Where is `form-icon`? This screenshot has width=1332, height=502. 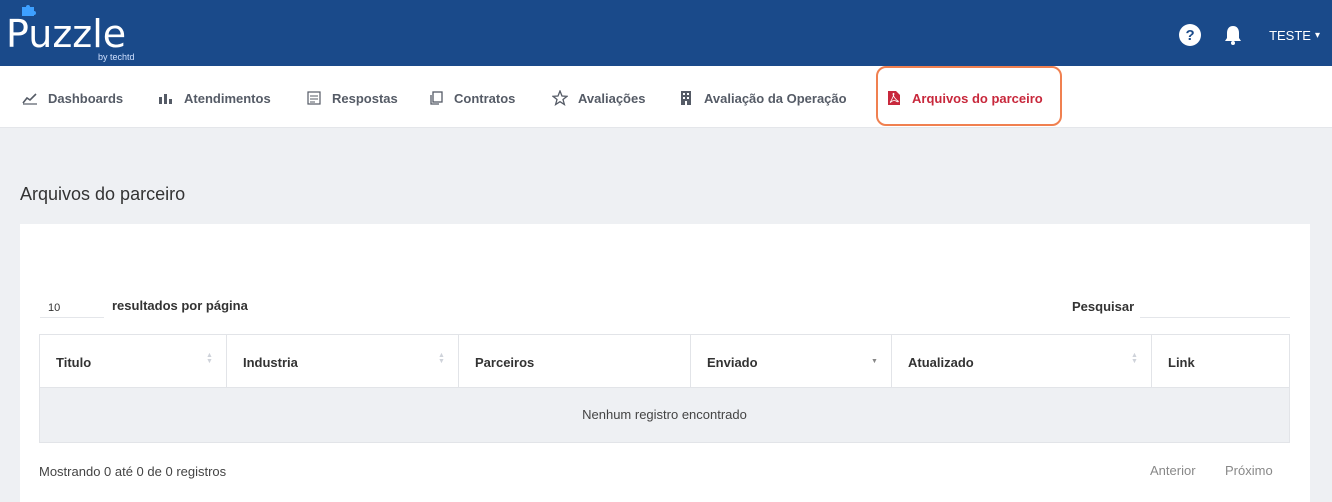 form-icon is located at coordinates (314, 98).